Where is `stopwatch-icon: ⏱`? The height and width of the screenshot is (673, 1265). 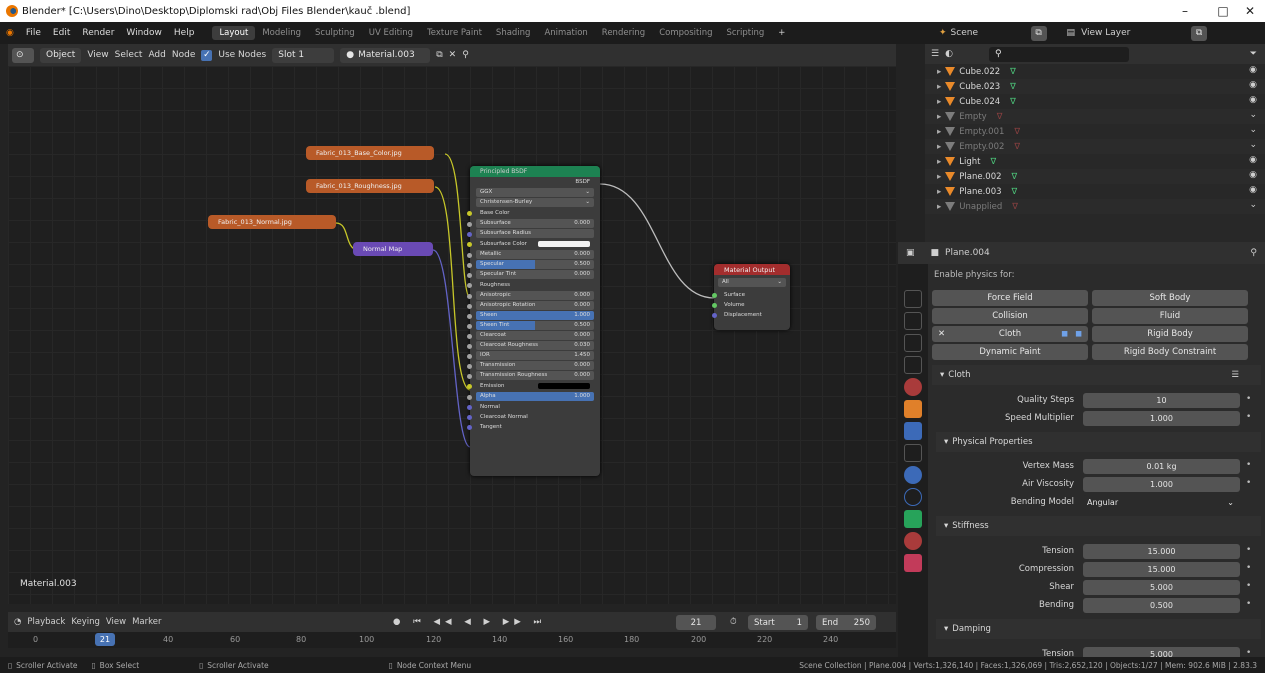 stopwatch-icon: ⏱ is located at coordinates (733, 622).